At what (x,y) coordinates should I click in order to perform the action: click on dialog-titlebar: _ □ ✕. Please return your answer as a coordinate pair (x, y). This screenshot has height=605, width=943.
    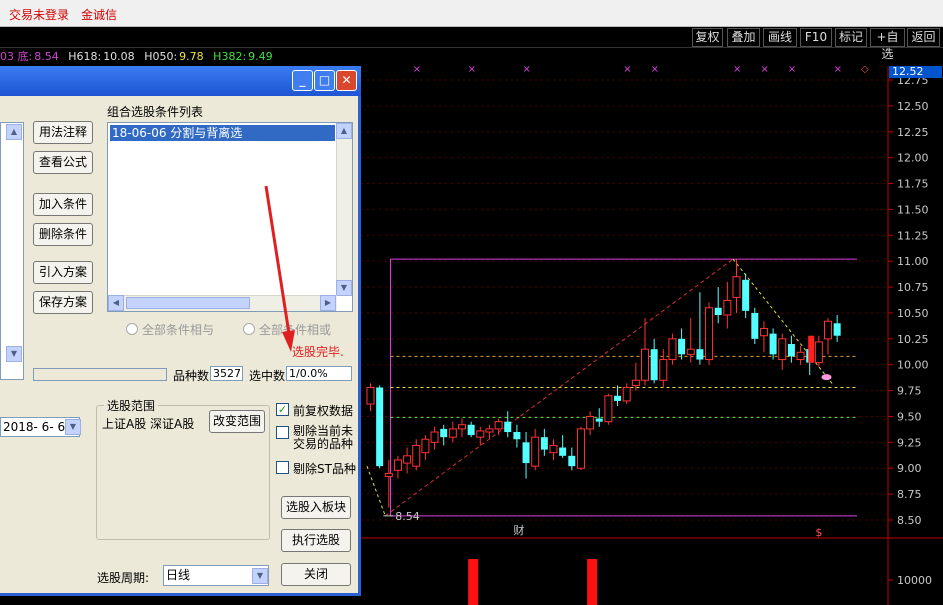
    Looking at the image, I should click on (180, 81).